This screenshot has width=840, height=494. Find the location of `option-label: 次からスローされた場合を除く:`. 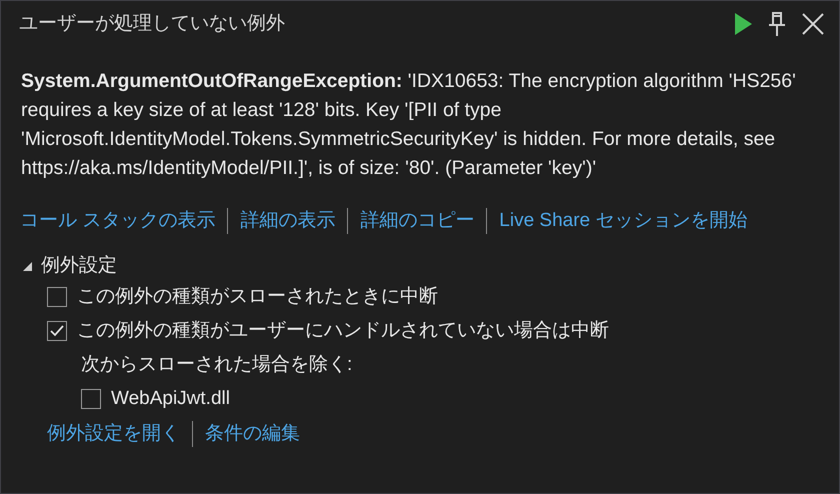

option-label: 次からスローされた場合を除く: is located at coordinates (216, 364).